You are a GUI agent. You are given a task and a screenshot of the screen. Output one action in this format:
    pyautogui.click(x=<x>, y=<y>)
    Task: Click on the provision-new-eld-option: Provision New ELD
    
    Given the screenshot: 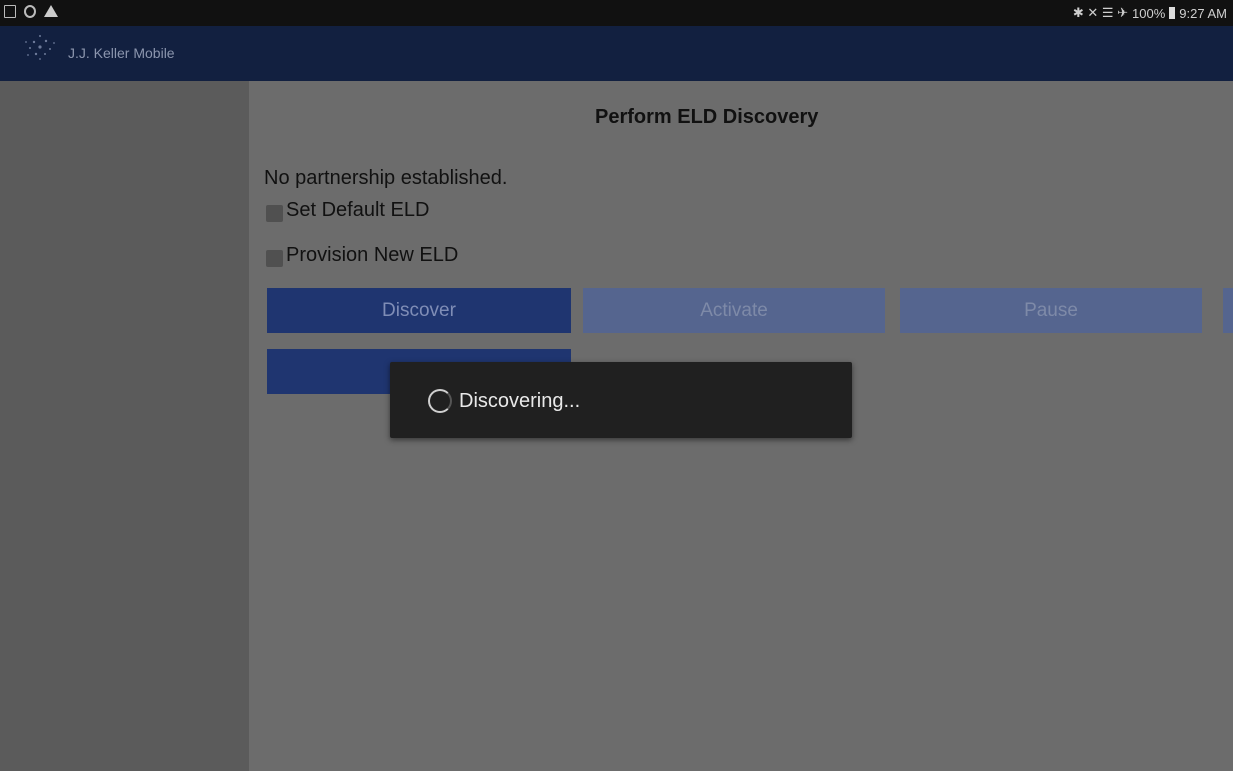 What is the action you would take?
    pyautogui.click(x=362, y=255)
    